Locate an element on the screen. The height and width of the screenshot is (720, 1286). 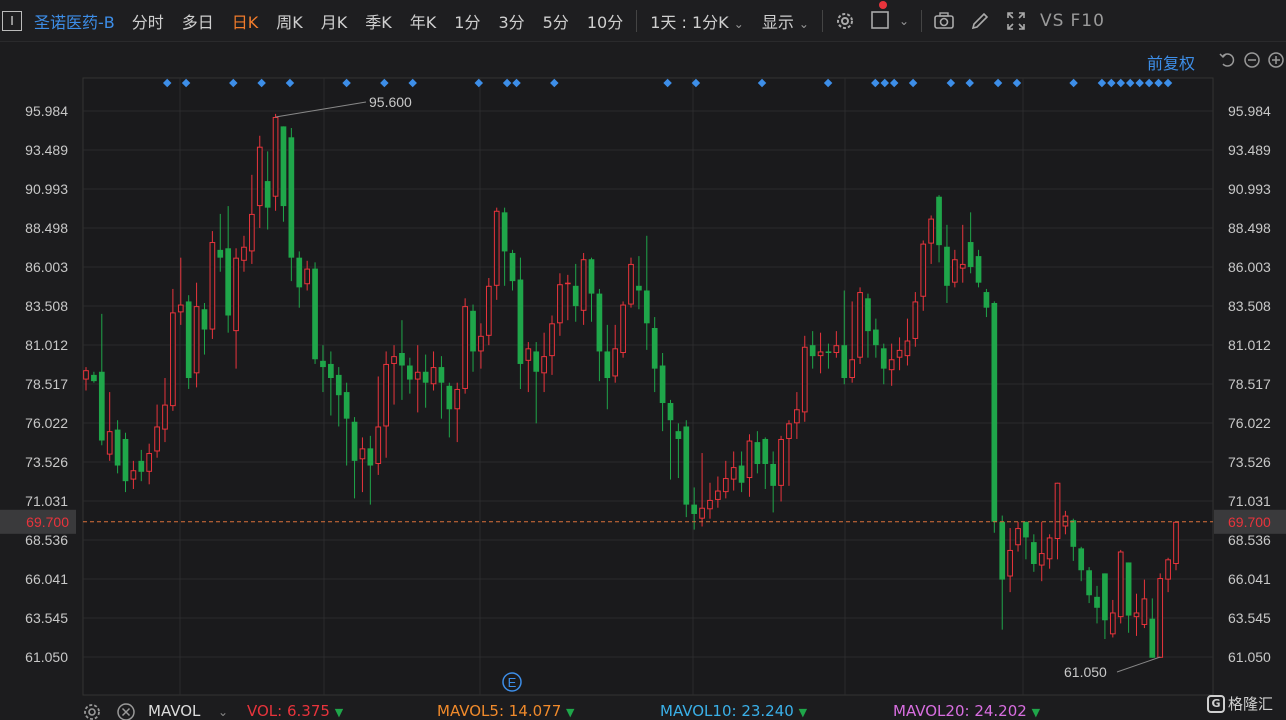
gelonghui-logo: G 格隆汇 is located at coordinates (1240, 703).